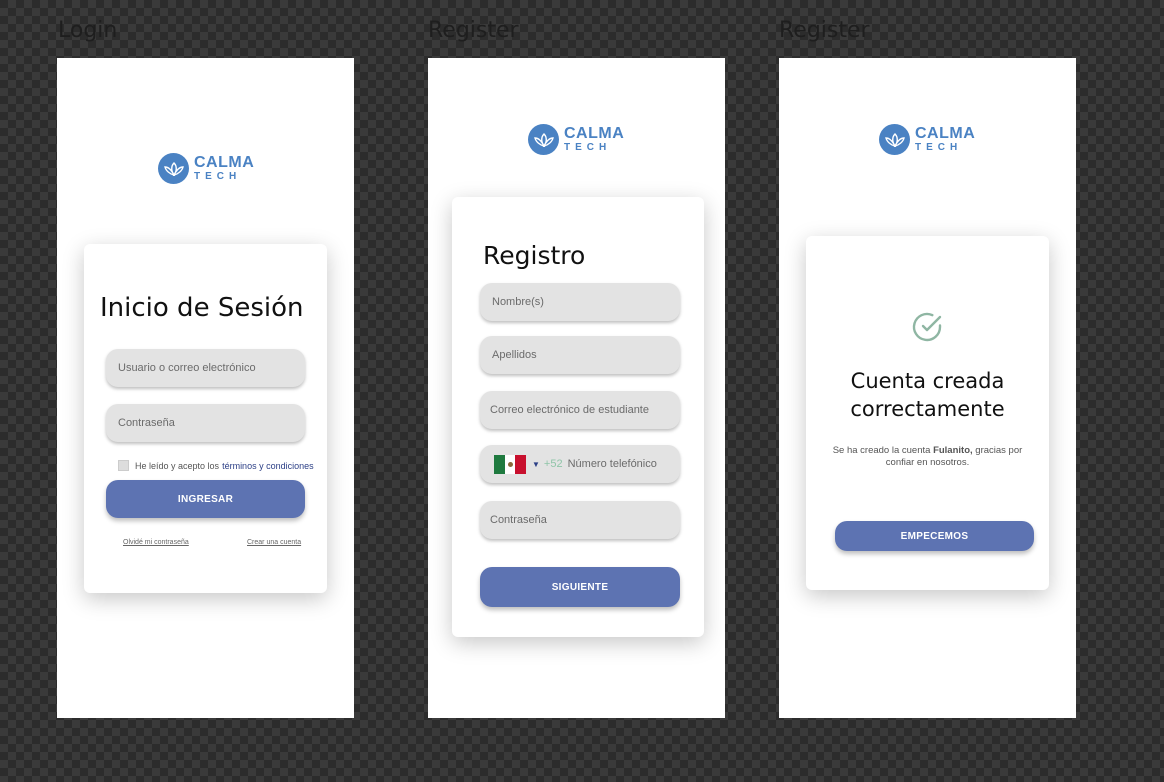 This screenshot has width=1164, height=782. I want to click on success-title-line2: correctamente, so click(927, 409).